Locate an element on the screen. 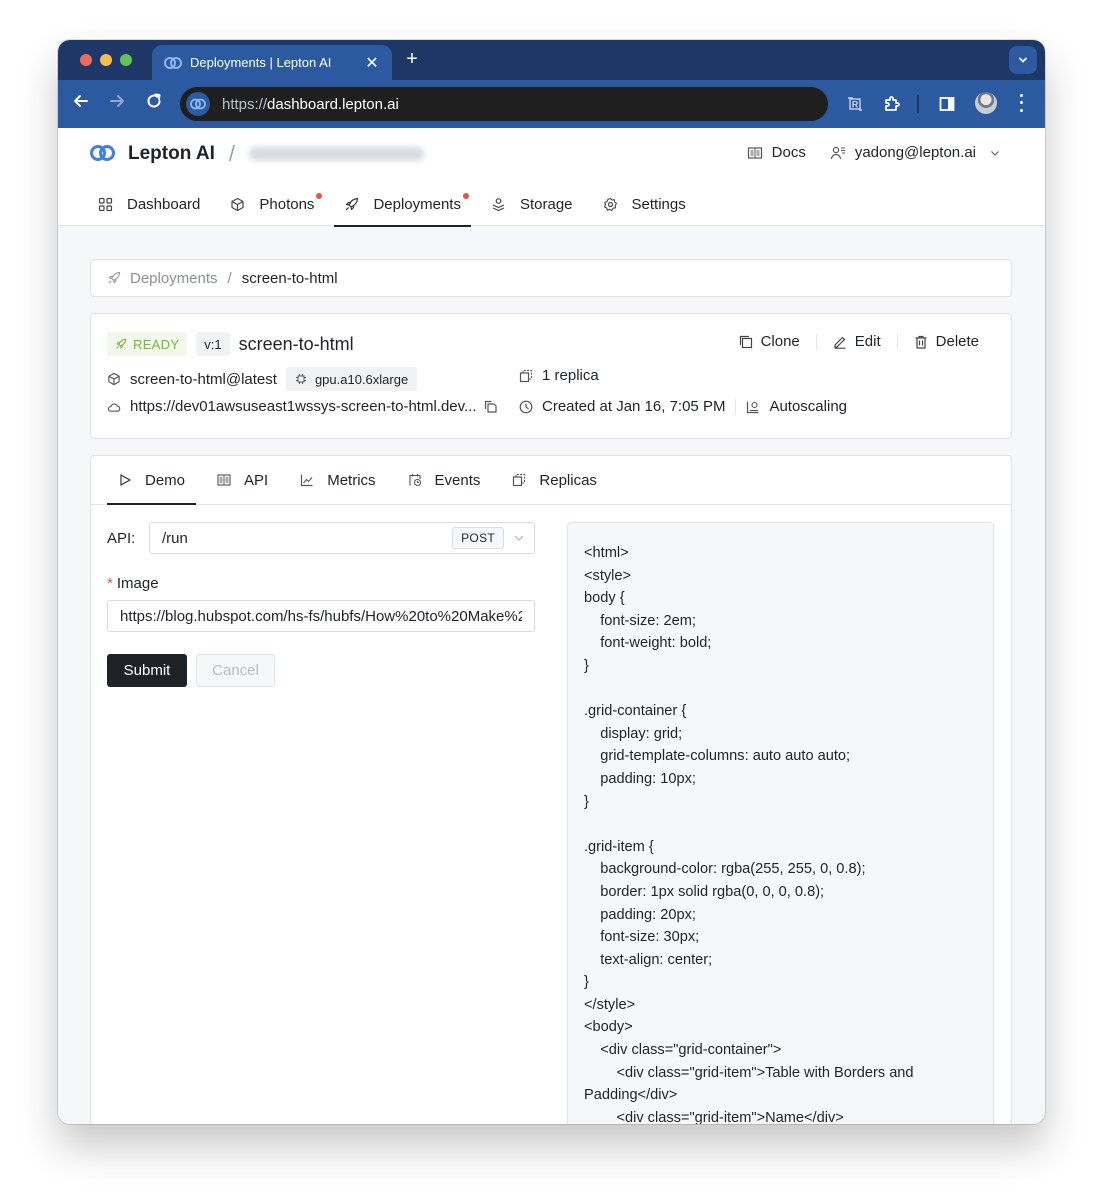 Image resolution: width=1102 pixels, height=1200 pixels. back-button is located at coordinates (81, 103).